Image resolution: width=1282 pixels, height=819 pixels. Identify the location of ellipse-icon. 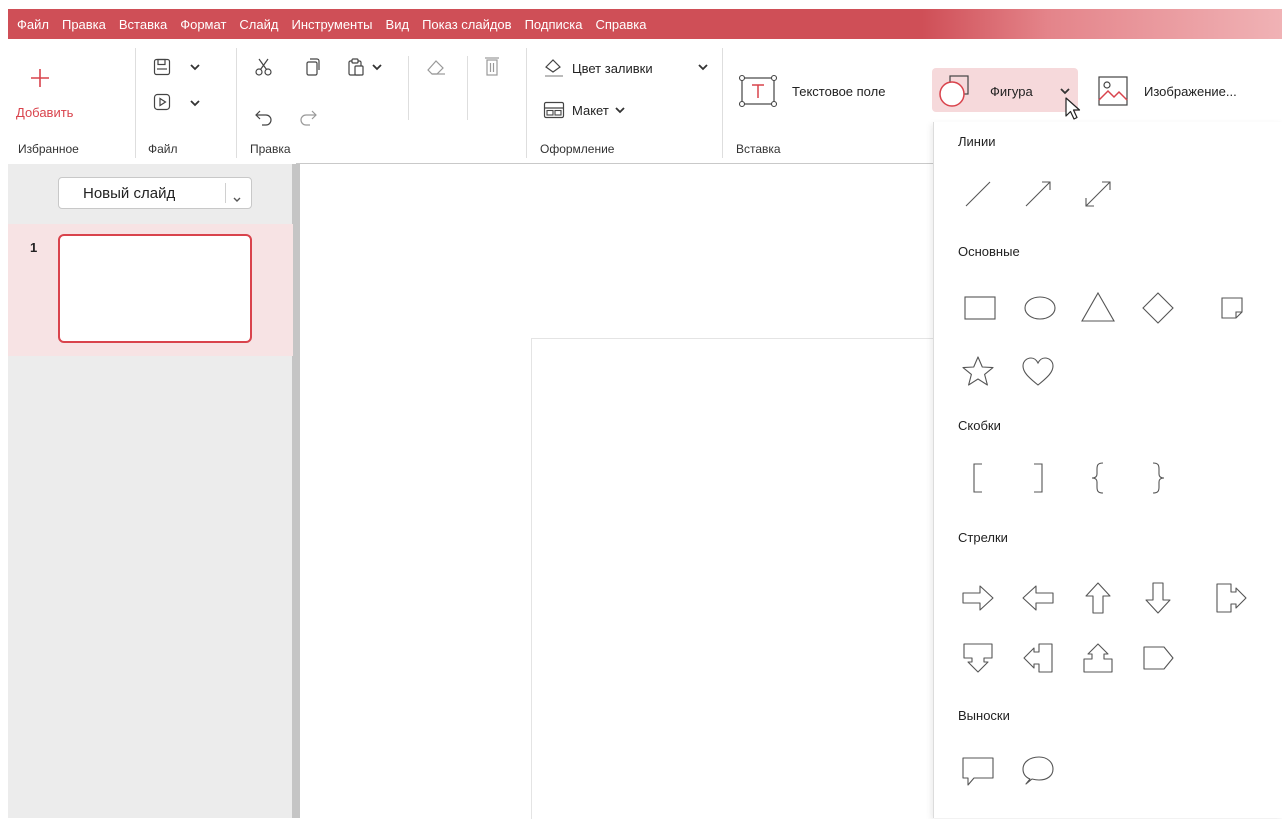
(1040, 308).